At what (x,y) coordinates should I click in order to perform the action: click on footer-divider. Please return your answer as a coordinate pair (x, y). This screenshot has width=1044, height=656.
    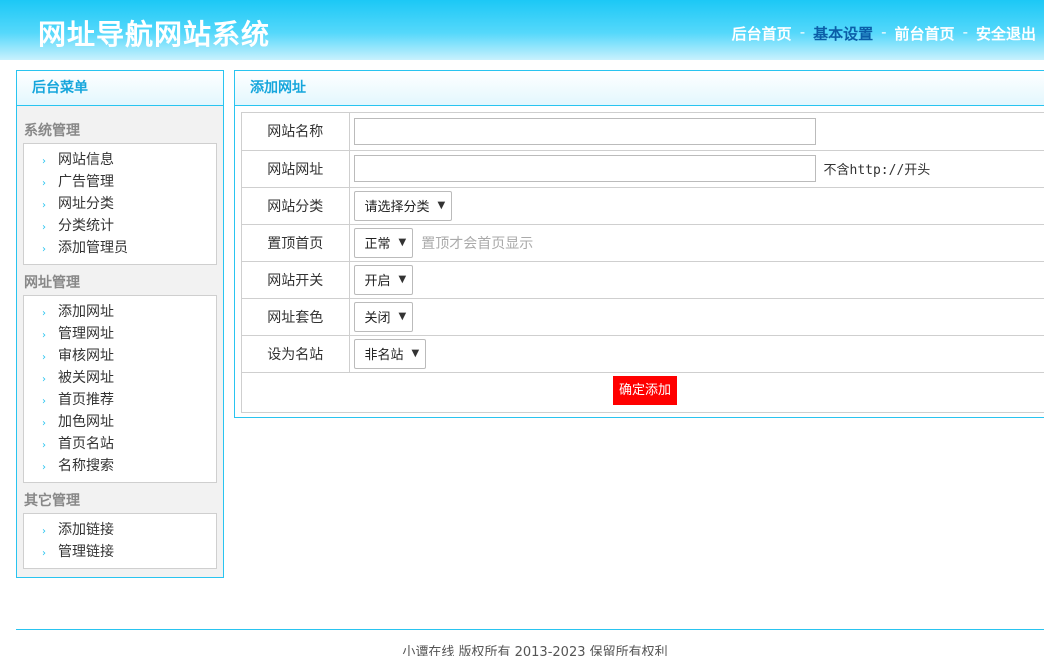
    Looking at the image, I should click on (530, 629).